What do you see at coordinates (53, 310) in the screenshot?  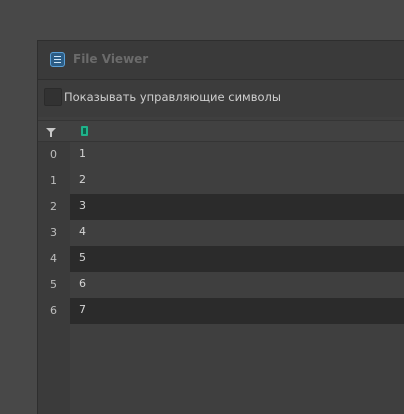 I see `row-index: 6` at bounding box center [53, 310].